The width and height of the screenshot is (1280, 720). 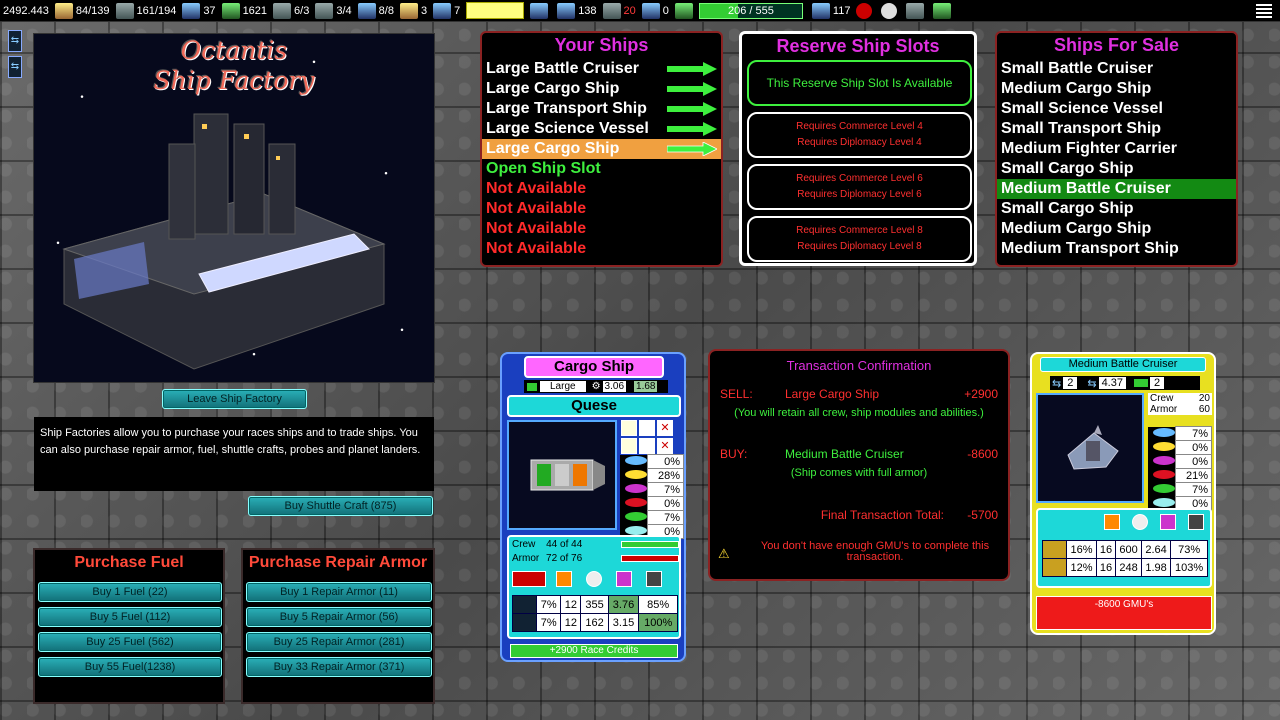 I want to click on sale-ship-image, so click(x=1090, y=448).